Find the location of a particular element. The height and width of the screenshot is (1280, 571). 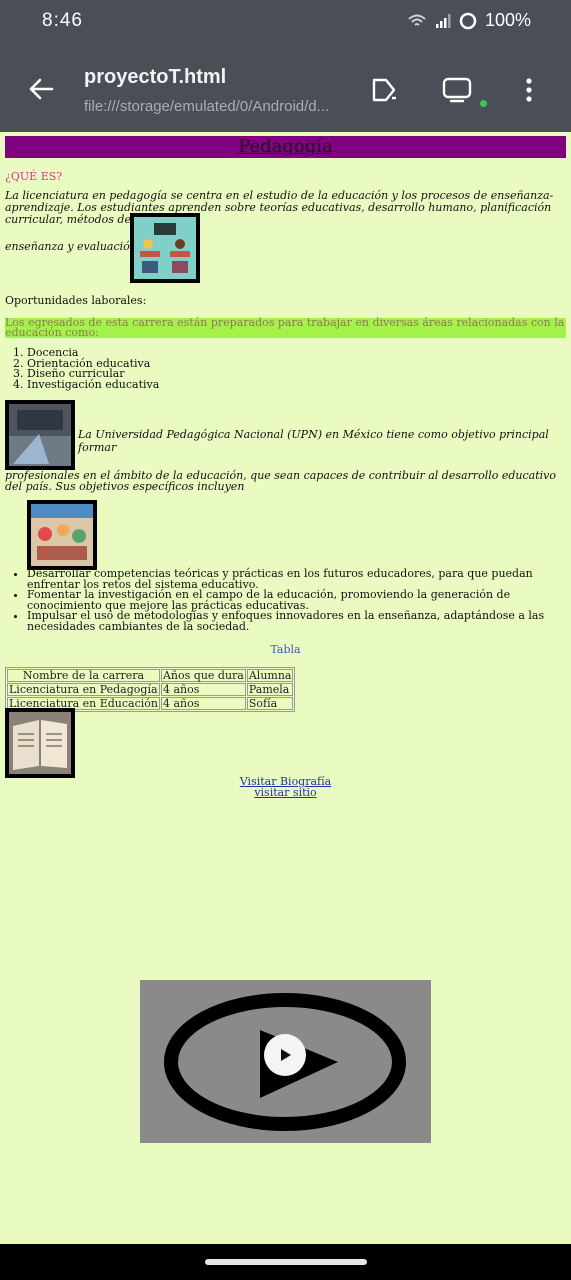

site-link: visitar sitio is located at coordinates (285, 792).